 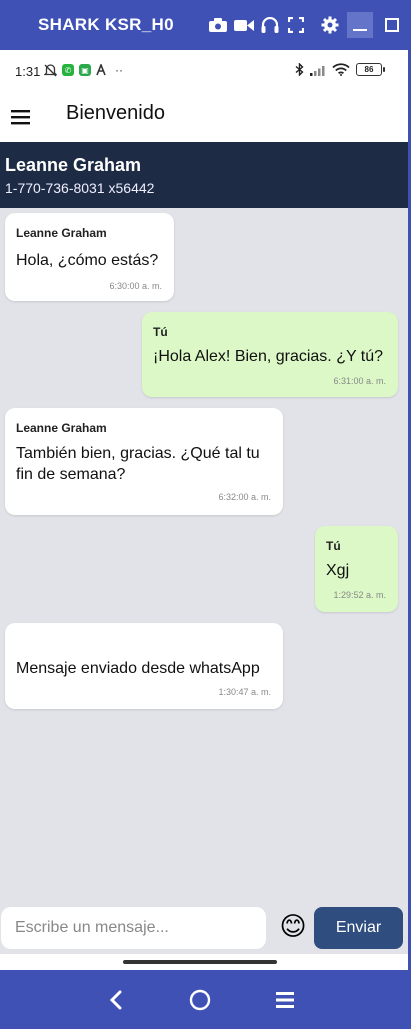 I want to click on fullscreen-icon, so click(x=296, y=25).